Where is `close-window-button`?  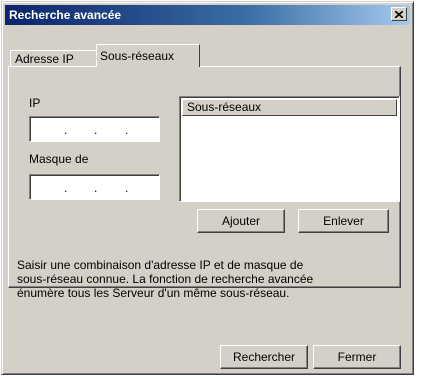 close-window-button is located at coordinates (399, 14).